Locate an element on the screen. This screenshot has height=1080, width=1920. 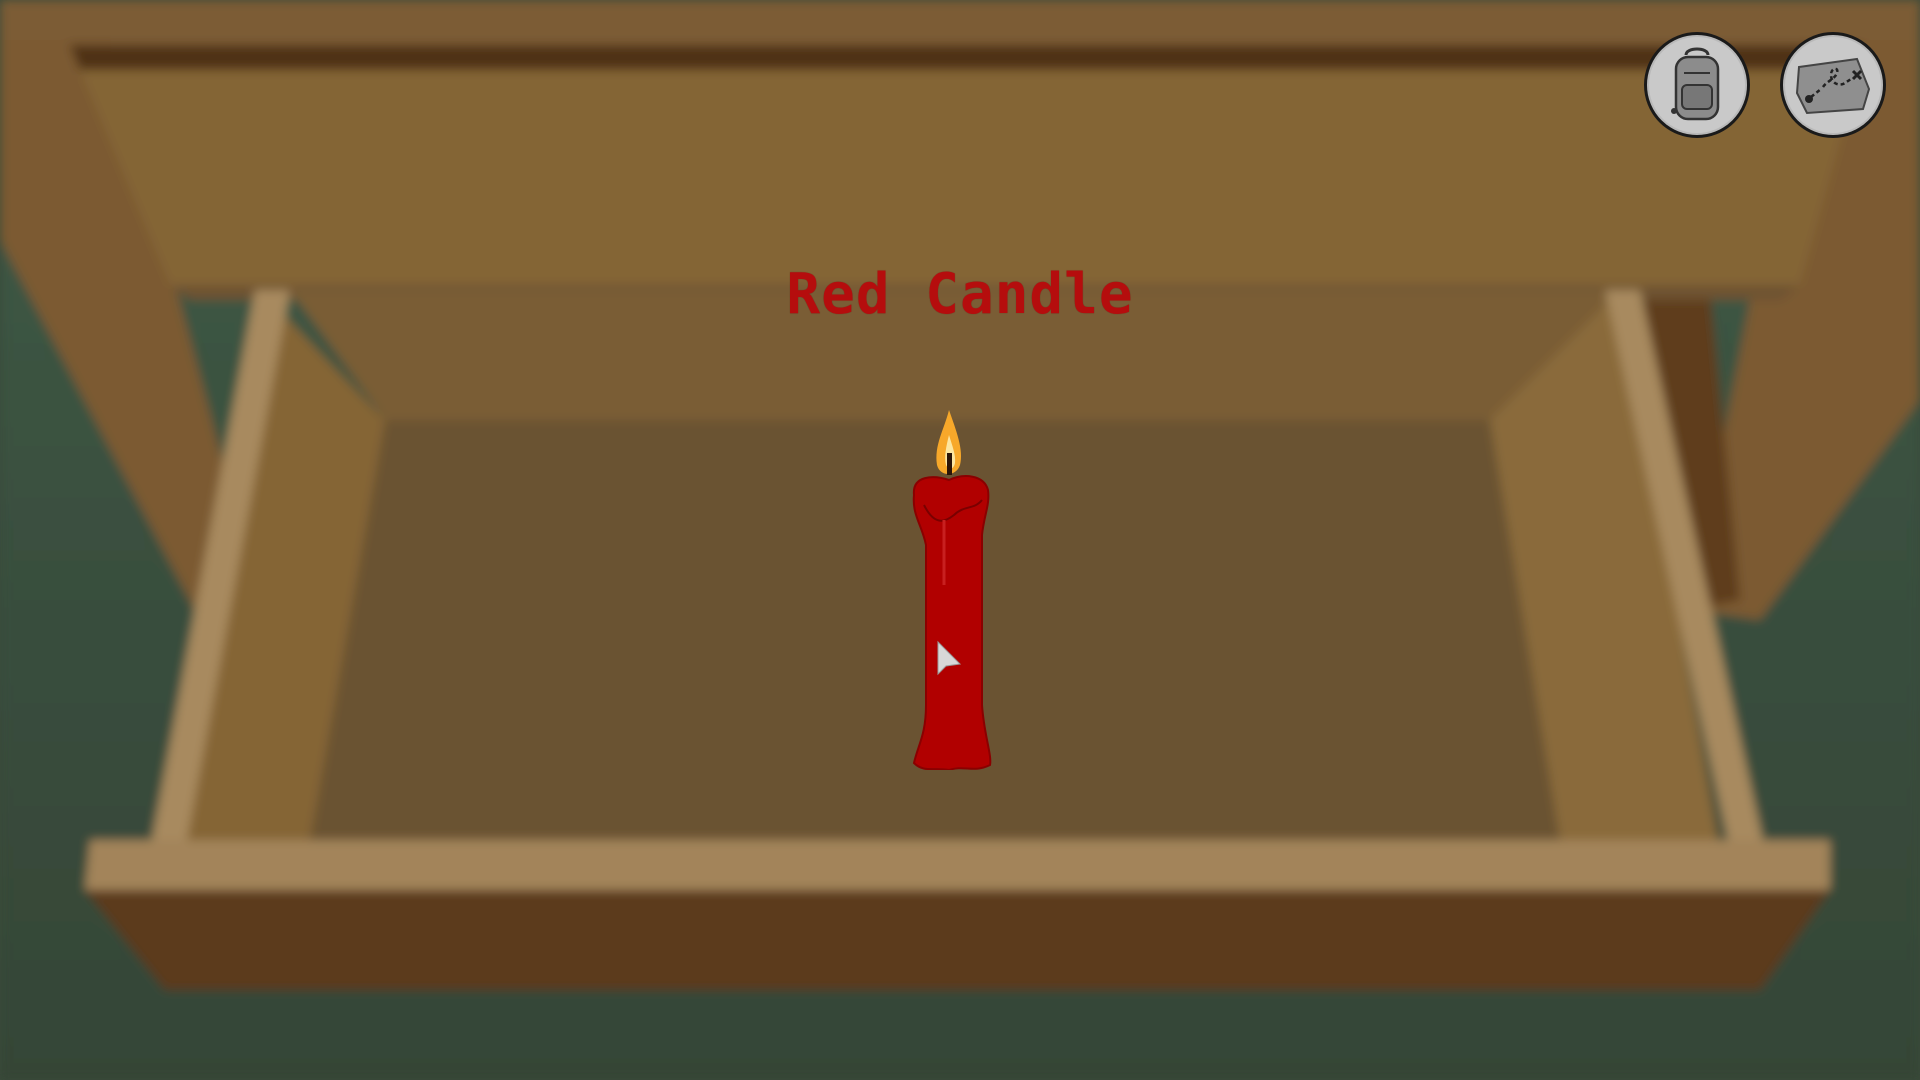
map-button is located at coordinates (1833, 85).